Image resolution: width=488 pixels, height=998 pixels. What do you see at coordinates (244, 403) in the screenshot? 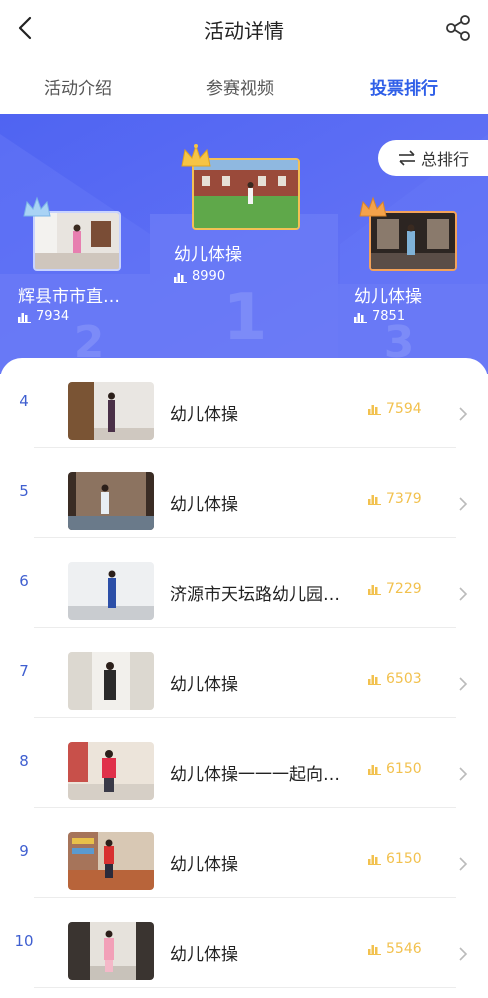
I see `ranking-row: 4 幼儿体操 7594` at bounding box center [244, 403].